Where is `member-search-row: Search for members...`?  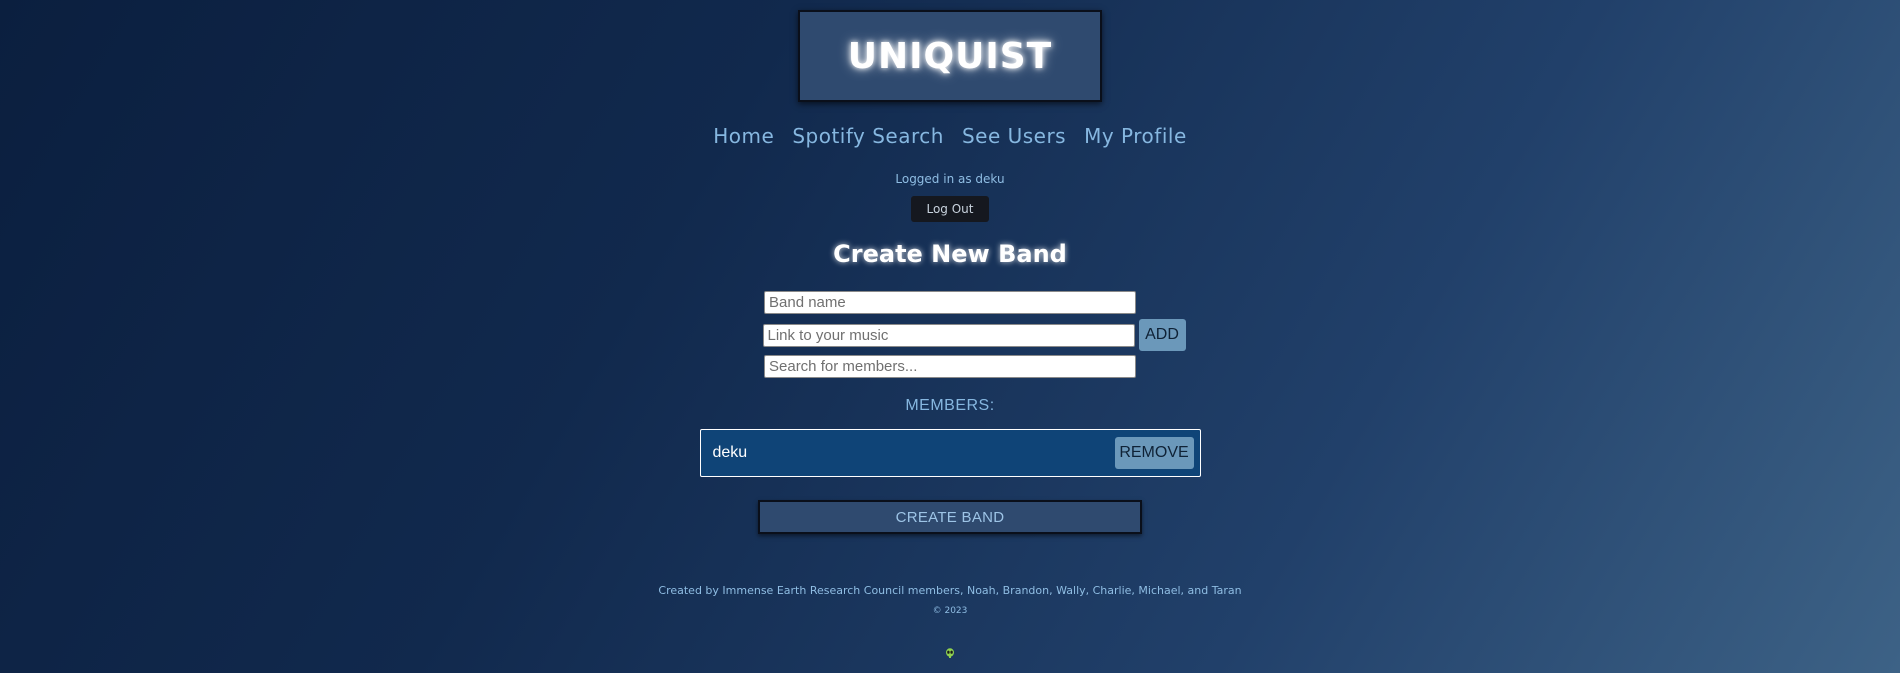
member-search-row: Search for members... is located at coordinates (950, 366).